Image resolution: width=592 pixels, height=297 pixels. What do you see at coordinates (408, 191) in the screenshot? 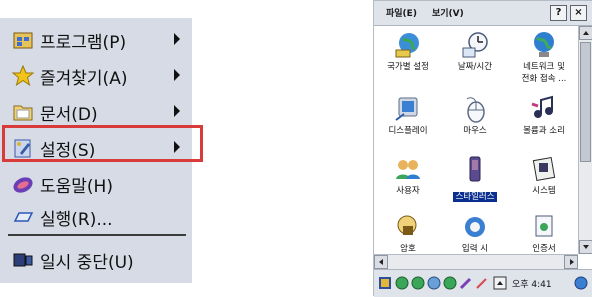
I see `cp-item-label: 사용자` at bounding box center [408, 191].